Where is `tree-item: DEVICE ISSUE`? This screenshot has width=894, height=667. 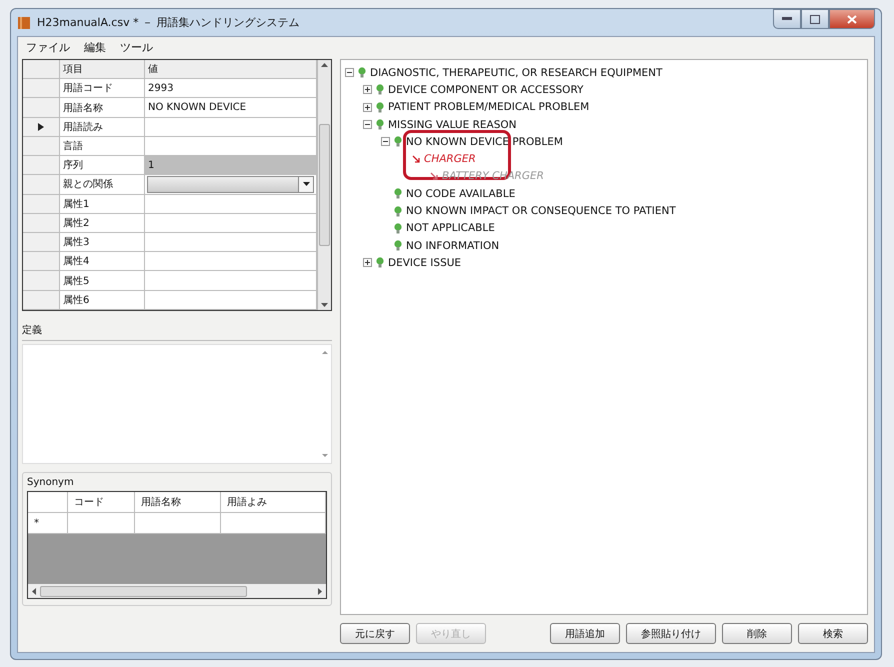
tree-item: DEVICE ISSUE is located at coordinates (425, 262).